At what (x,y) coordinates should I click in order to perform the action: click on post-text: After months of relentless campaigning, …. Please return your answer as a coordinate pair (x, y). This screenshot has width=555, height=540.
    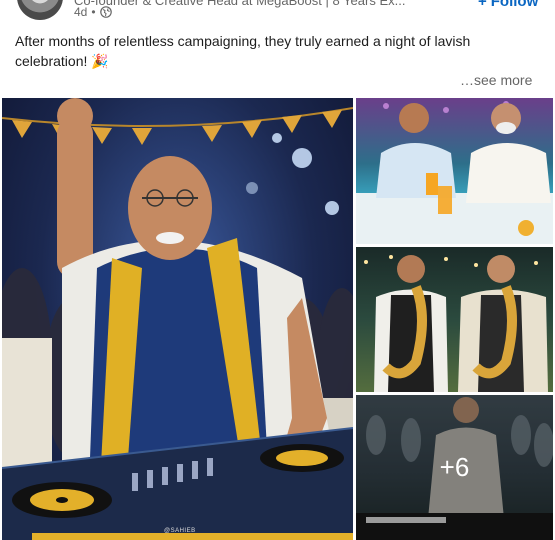
    Looking at the image, I should click on (243, 51).